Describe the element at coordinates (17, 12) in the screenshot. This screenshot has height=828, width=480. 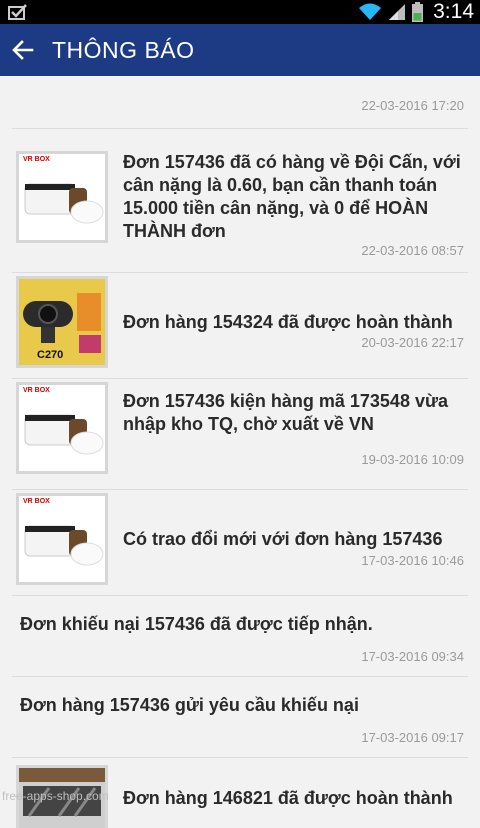
I see `notification-check-icon` at that location.